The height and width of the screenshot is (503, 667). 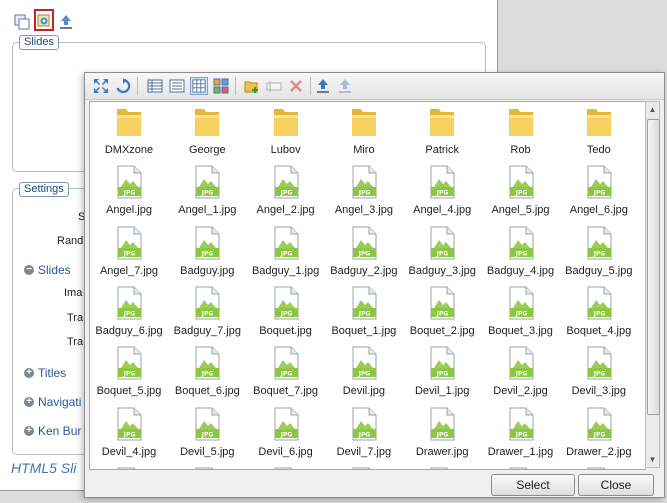 I want to click on file-item: JPG Angel_4.jpg, so click(x=442, y=194).